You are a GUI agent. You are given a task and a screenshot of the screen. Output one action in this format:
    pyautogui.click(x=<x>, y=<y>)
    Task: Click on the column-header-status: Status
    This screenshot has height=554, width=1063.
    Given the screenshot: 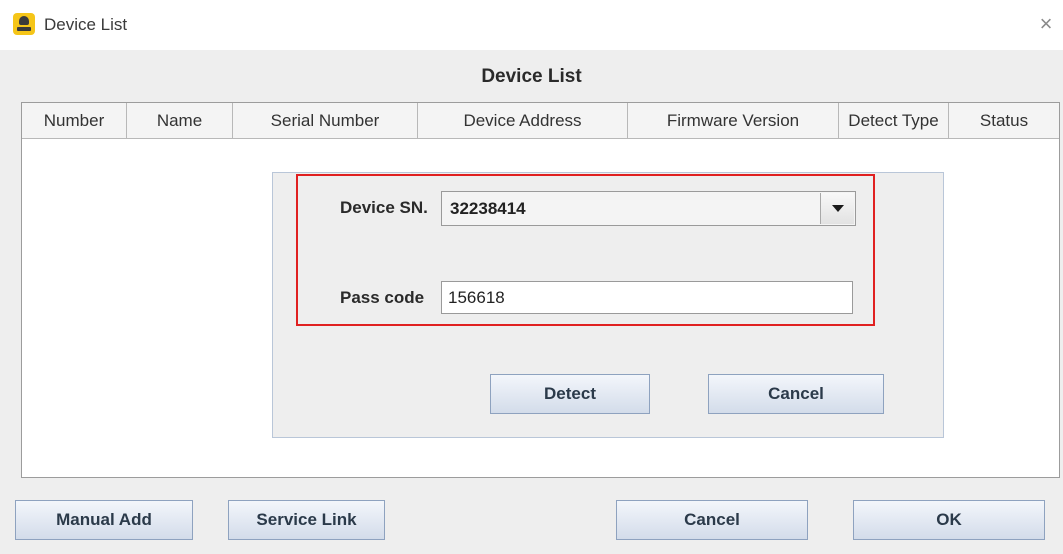 What is the action you would take?
    pyautogui.click(x=1004, y=121)
    